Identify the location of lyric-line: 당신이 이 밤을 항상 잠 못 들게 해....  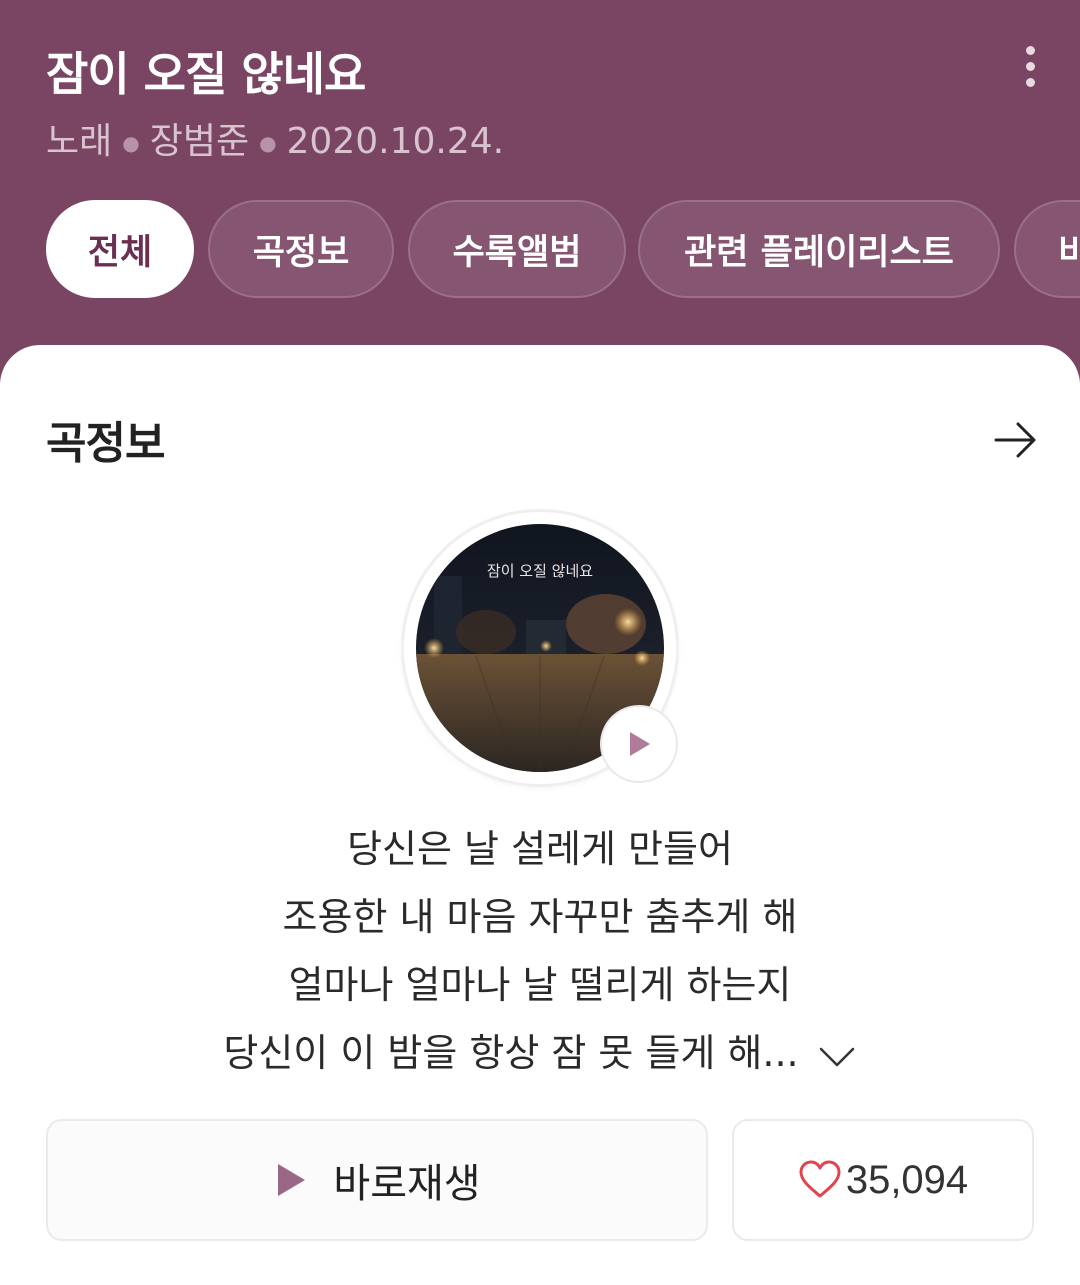
(511, 1053).